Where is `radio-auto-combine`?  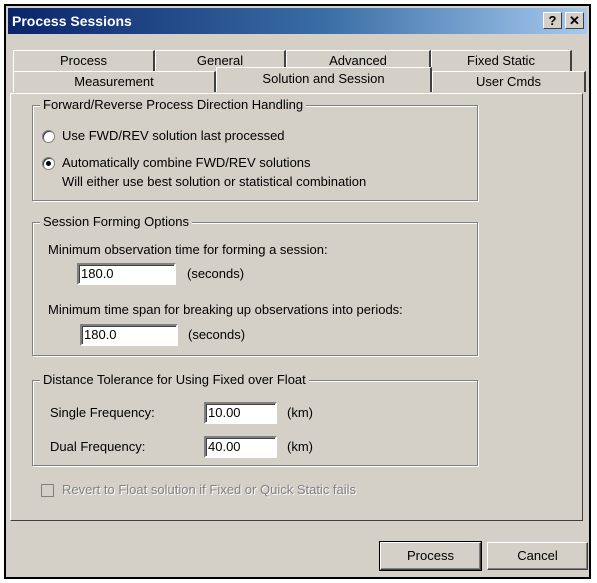
radio-auto-combine is located at coordinates (48, 163).